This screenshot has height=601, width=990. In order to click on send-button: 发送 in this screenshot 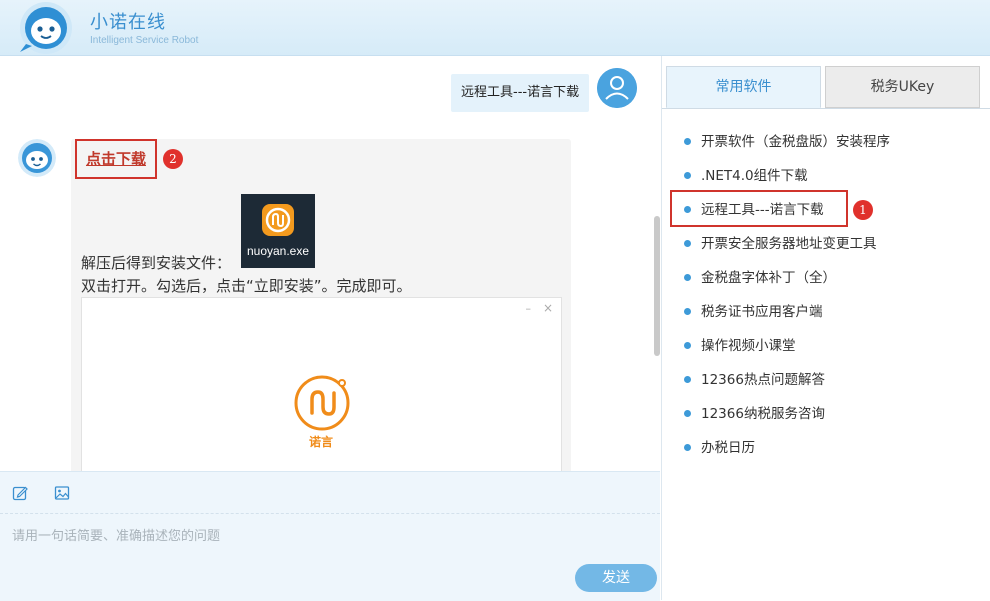, I will do `click(616, 578)`.